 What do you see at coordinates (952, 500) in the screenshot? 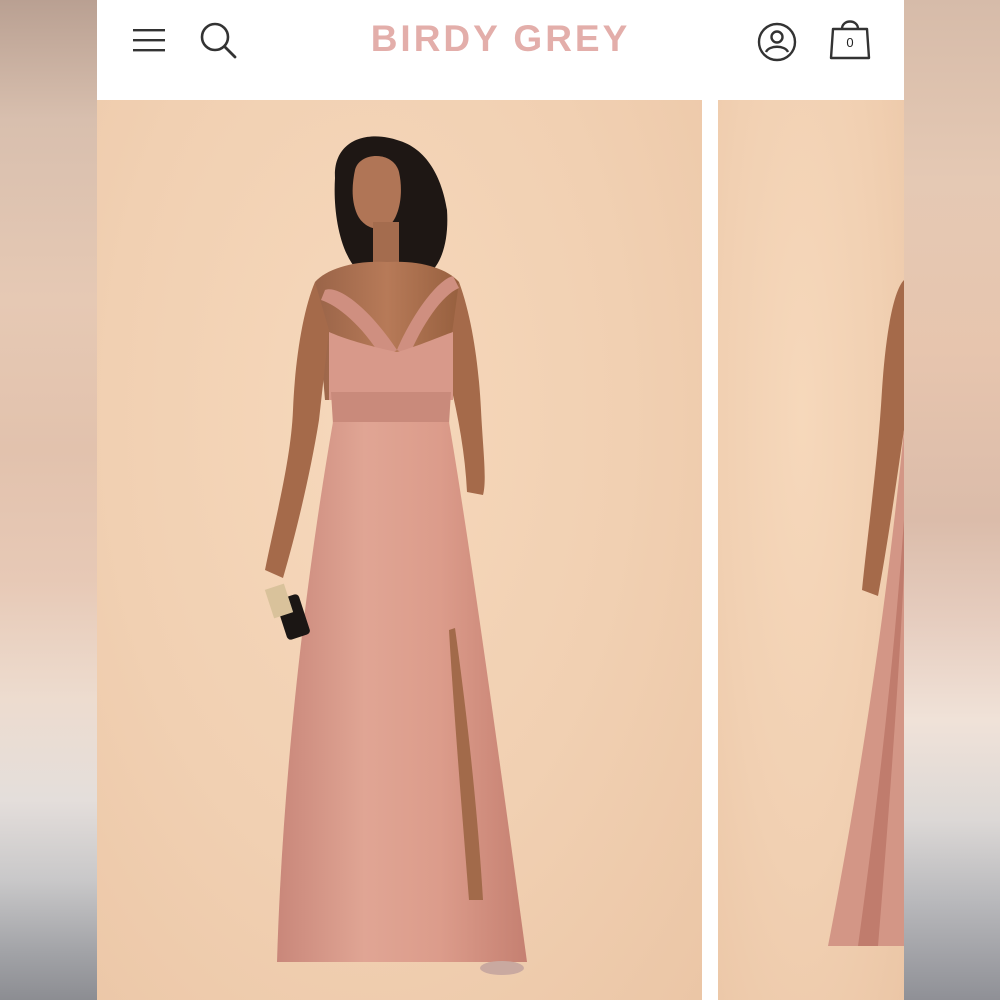
I see `right-blurred-border` at bounding box center [952, 500].